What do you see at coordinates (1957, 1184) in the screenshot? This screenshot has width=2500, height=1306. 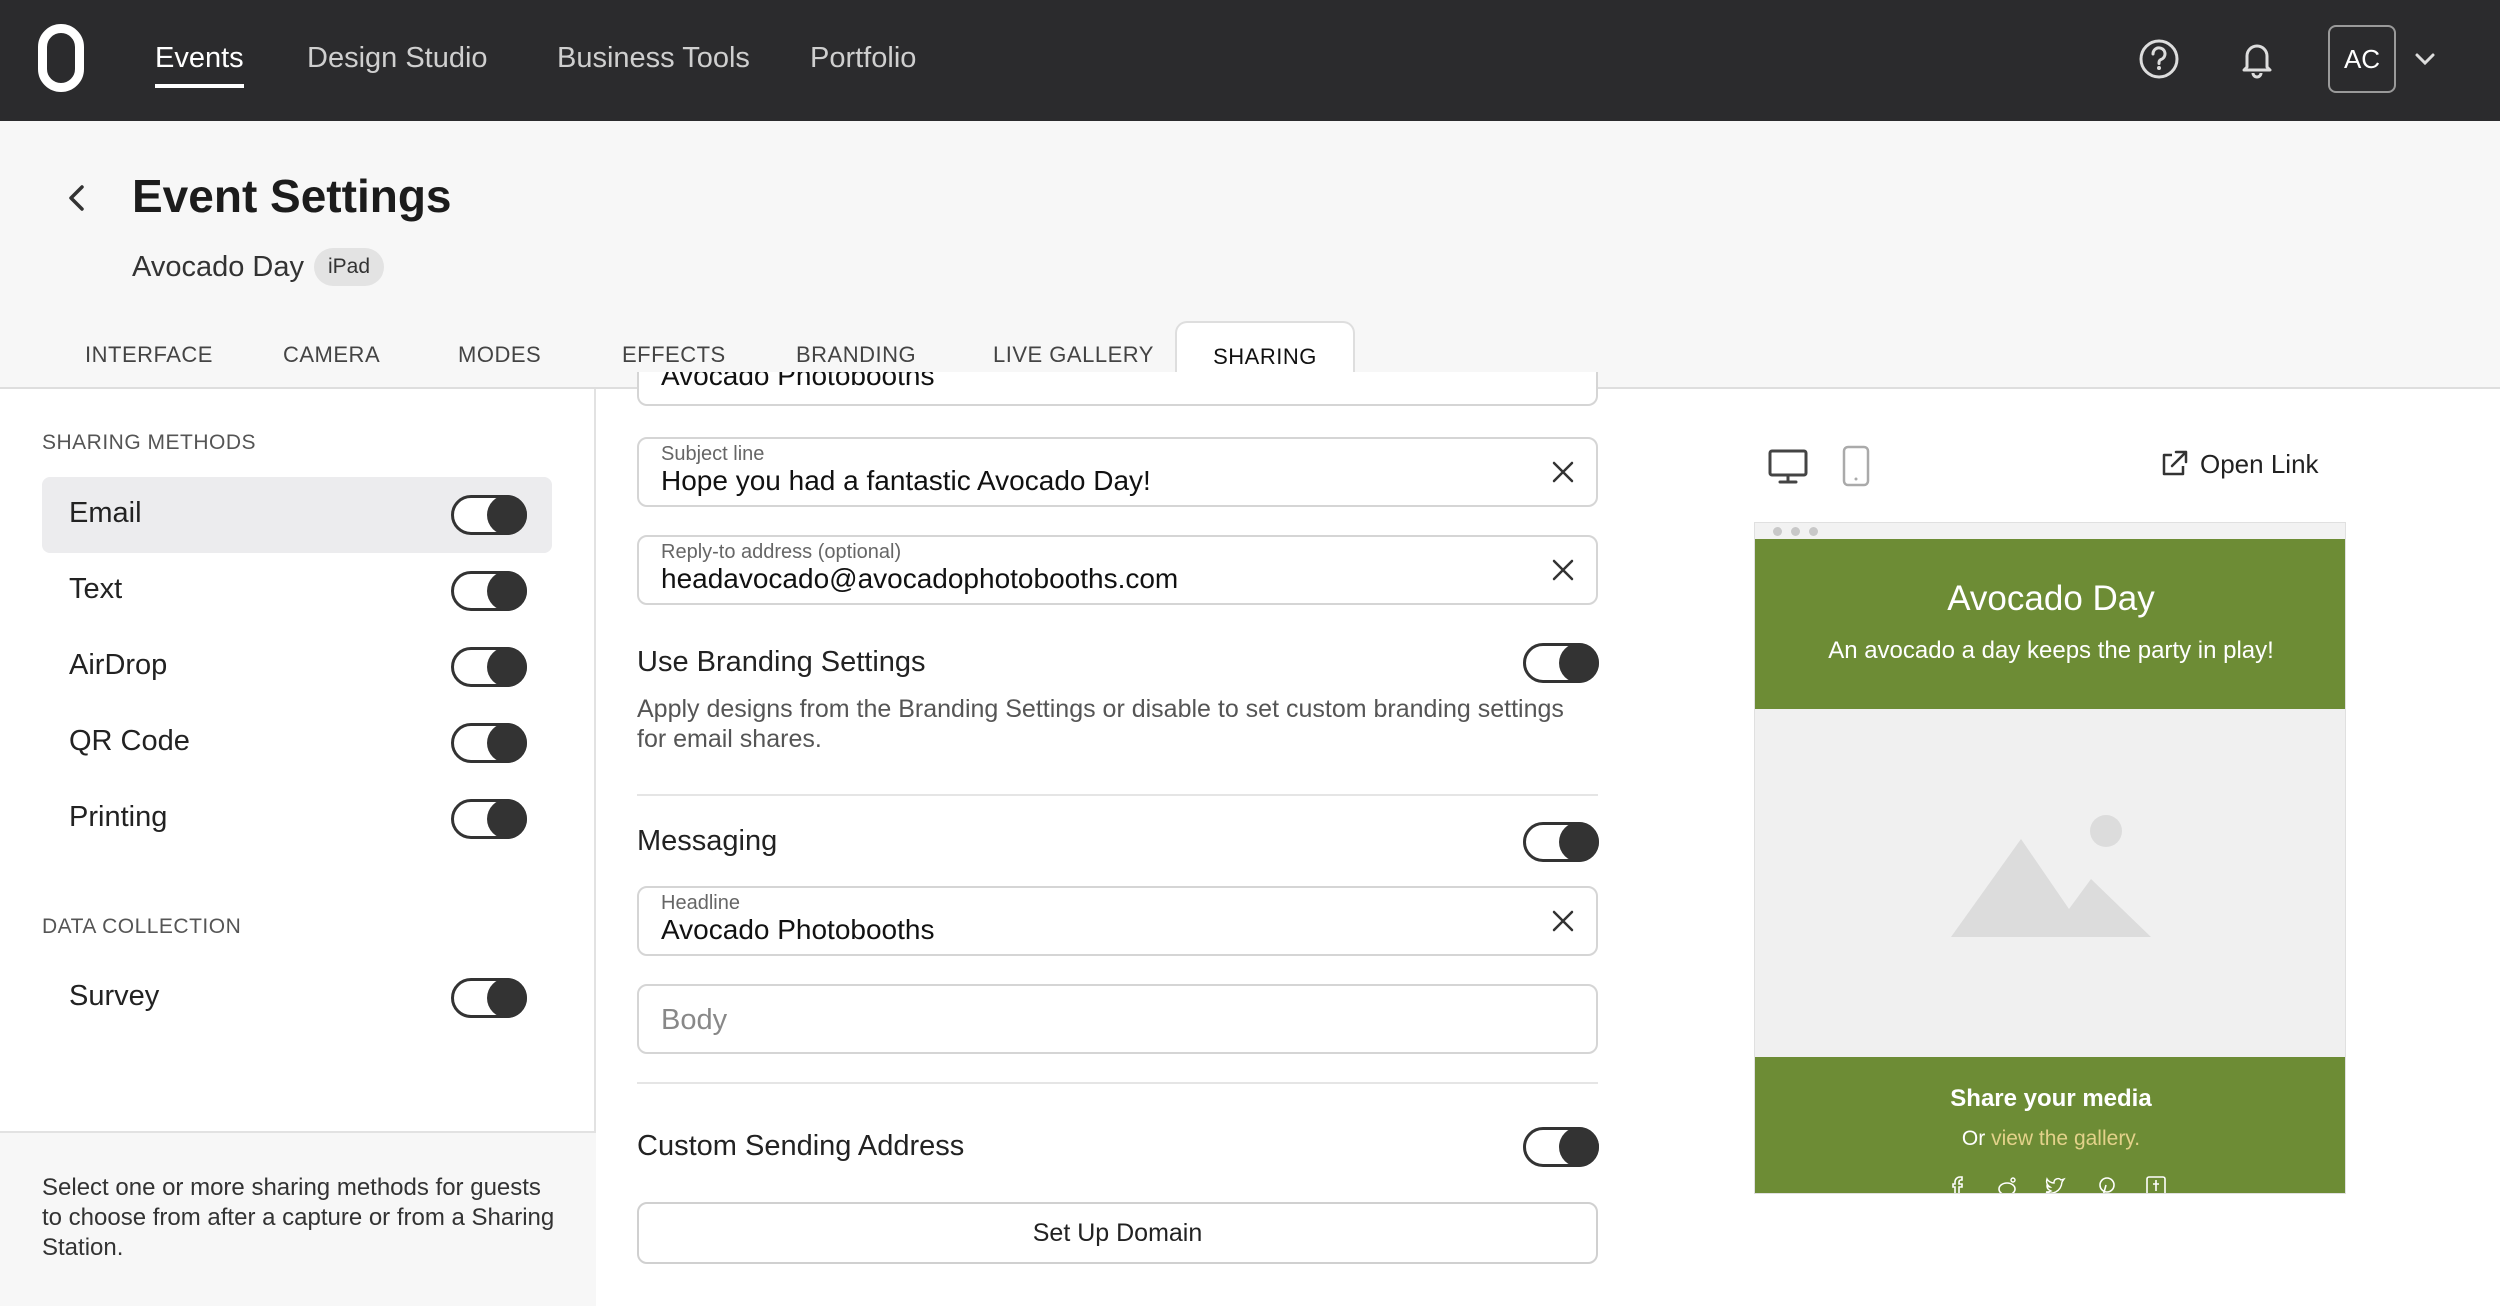 I see `facebook-icon` at bounding box center [1957, 1184].